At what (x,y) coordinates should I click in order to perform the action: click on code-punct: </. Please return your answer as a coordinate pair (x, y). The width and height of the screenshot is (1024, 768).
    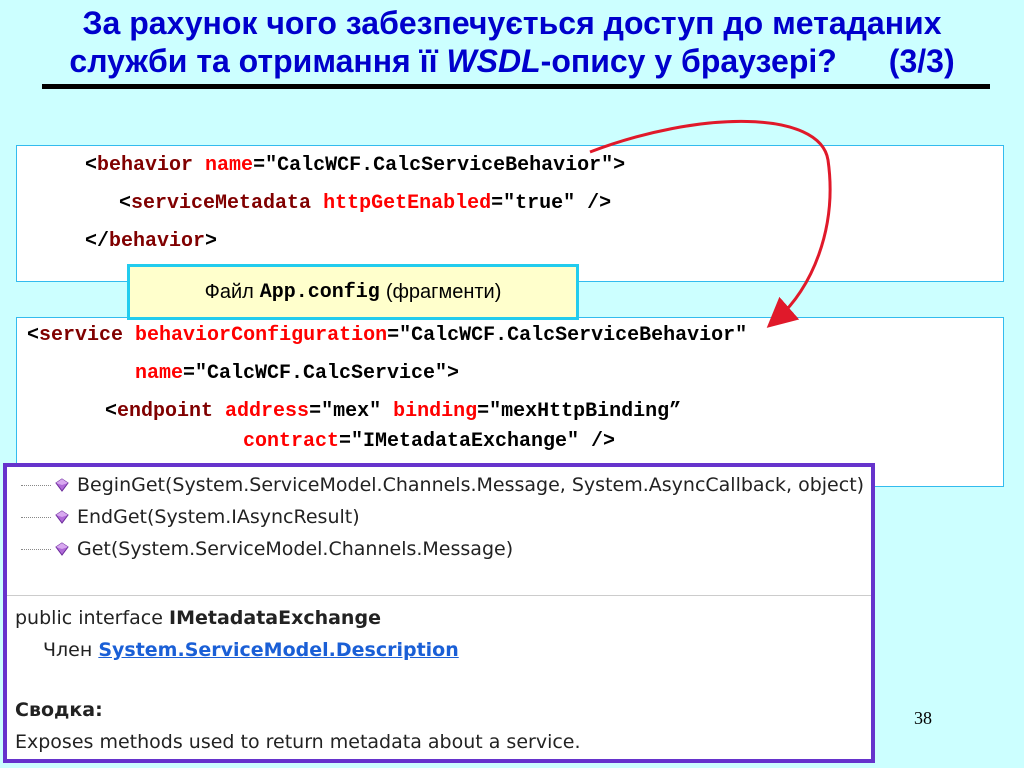
    Looking at the image, I should click on (97, 241).